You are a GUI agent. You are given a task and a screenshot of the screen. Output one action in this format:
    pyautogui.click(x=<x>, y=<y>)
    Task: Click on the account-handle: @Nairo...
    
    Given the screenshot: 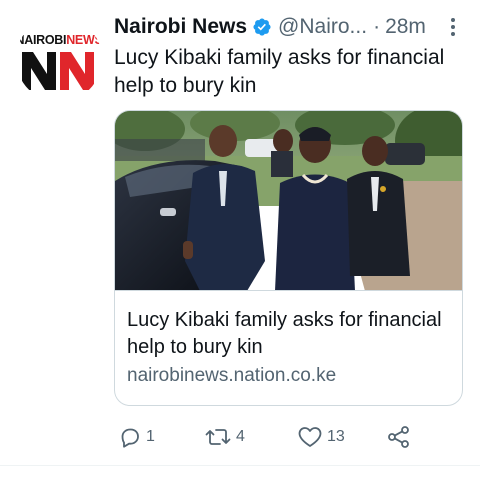 What is the action you would take?
    pyautogui.click(x=322, y=27)
    